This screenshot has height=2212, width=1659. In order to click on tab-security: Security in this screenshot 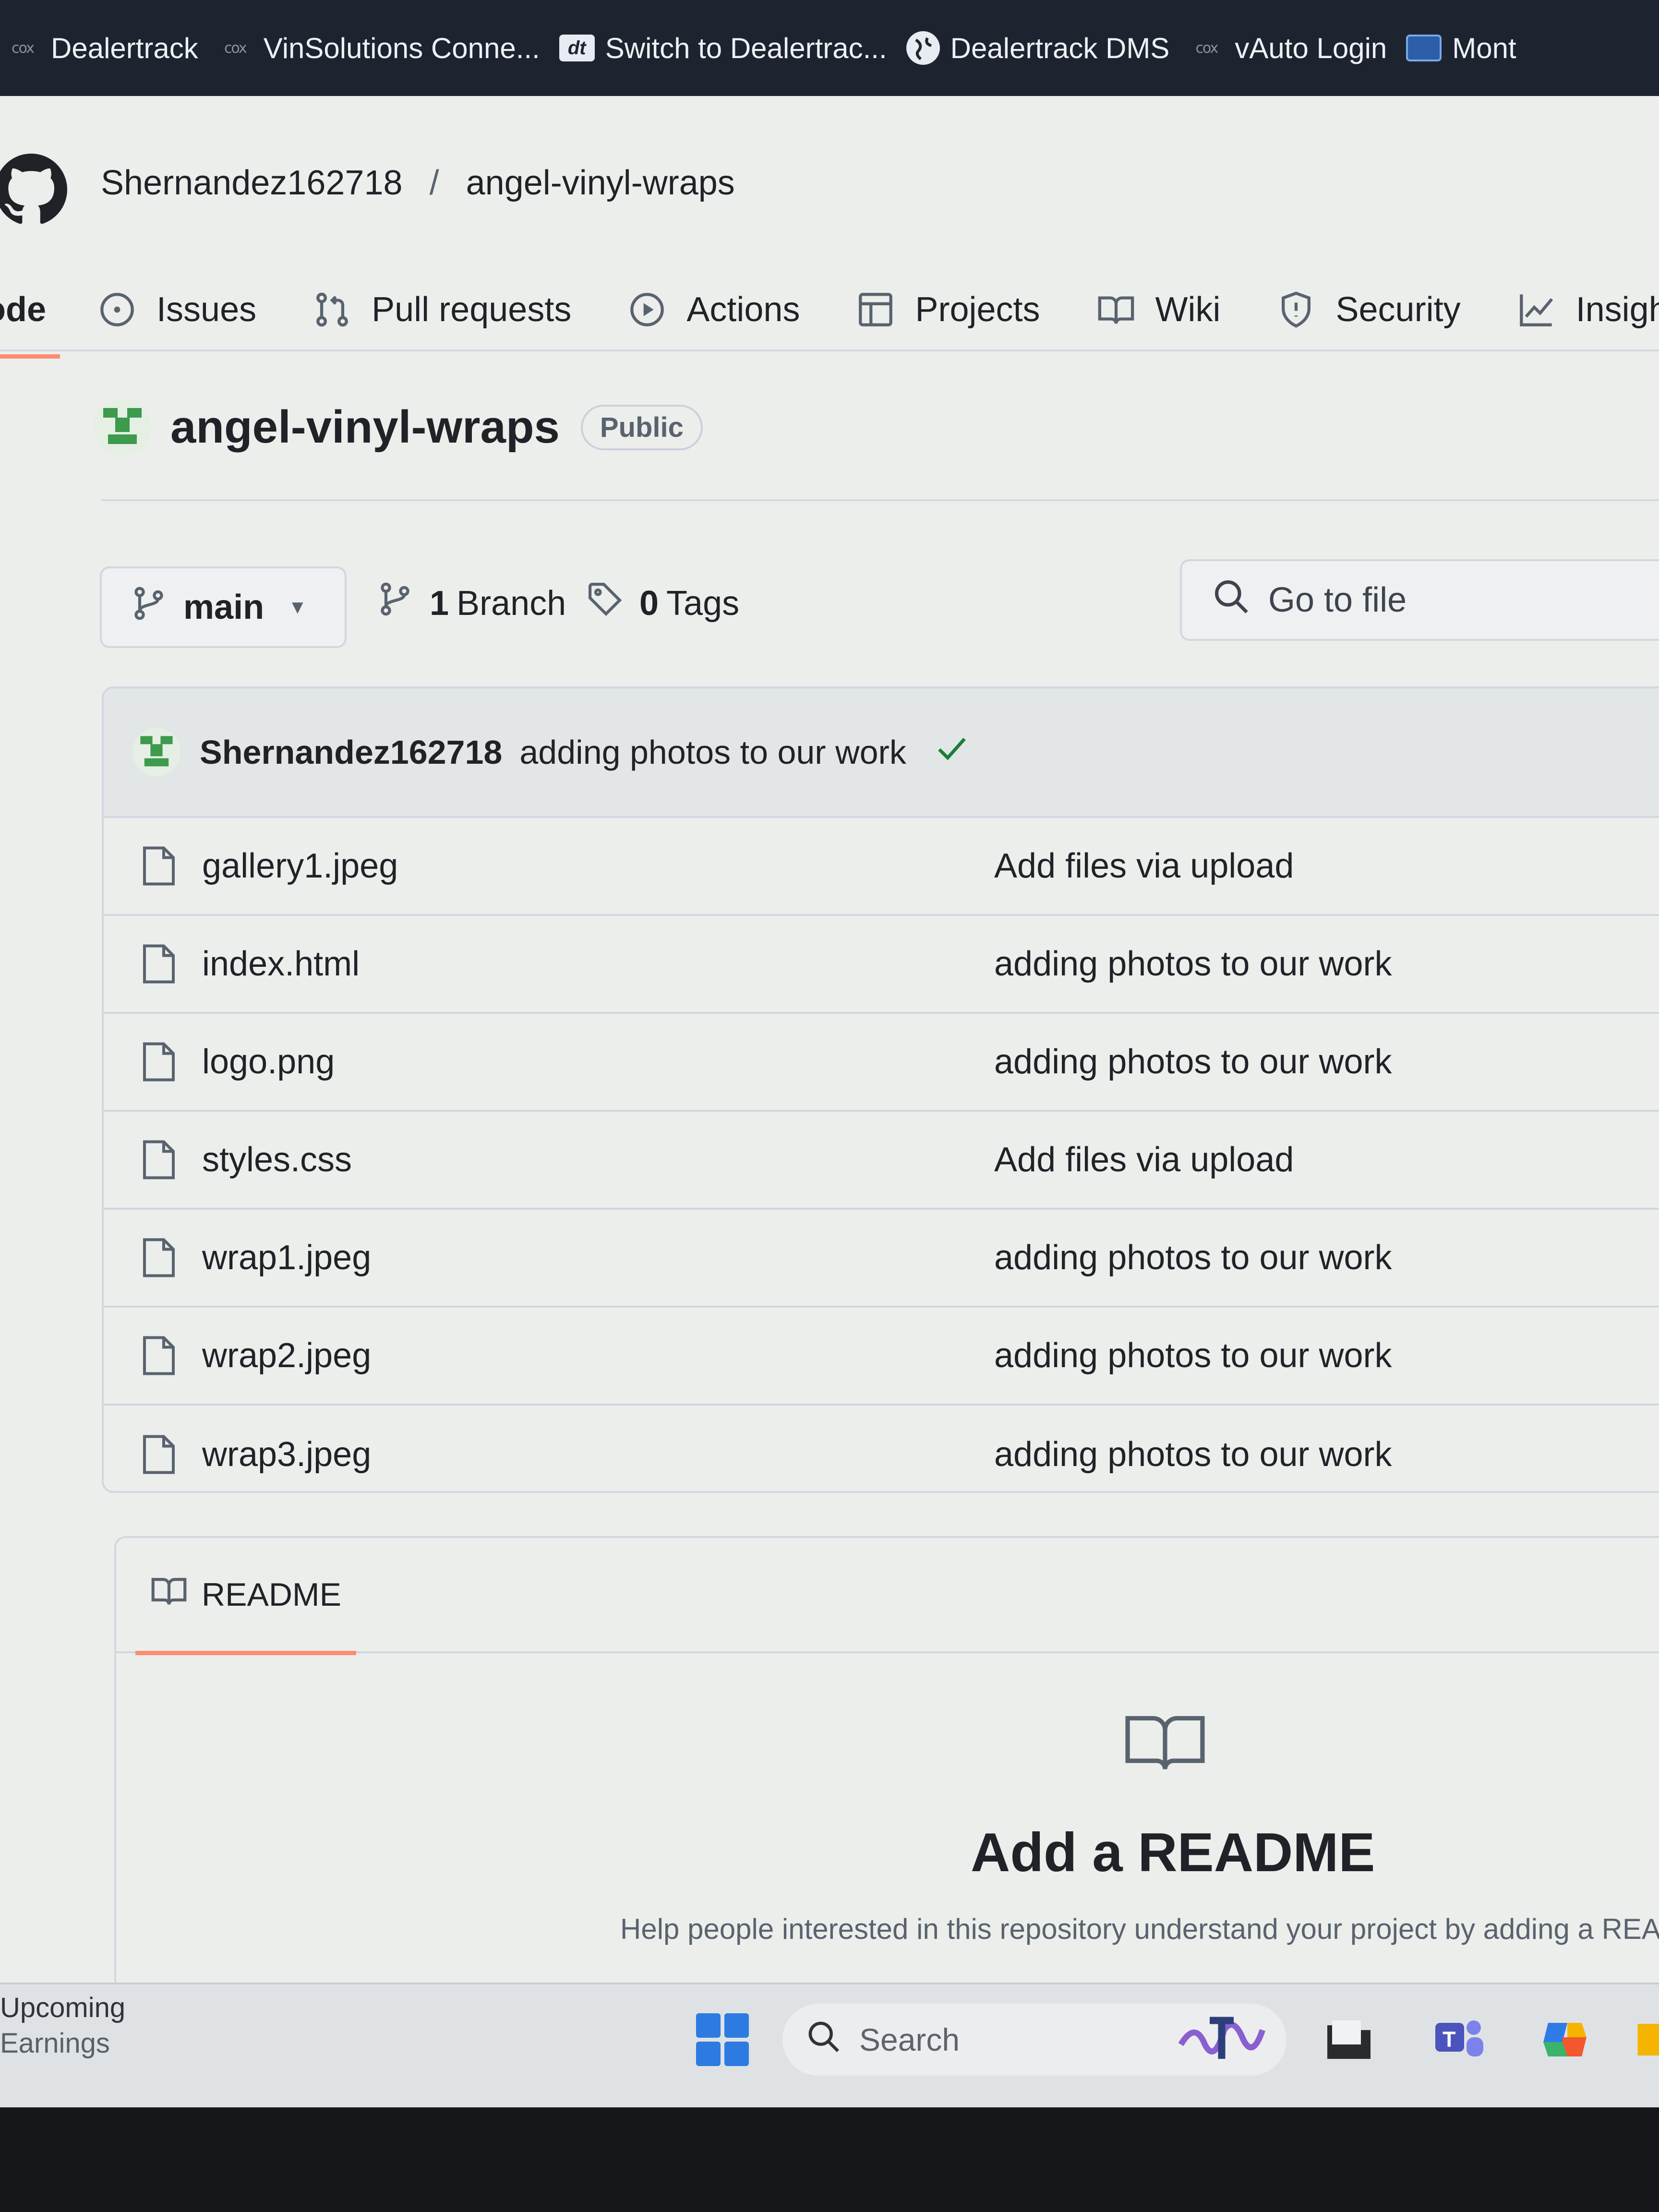, I will do `click(1369, 309)`.